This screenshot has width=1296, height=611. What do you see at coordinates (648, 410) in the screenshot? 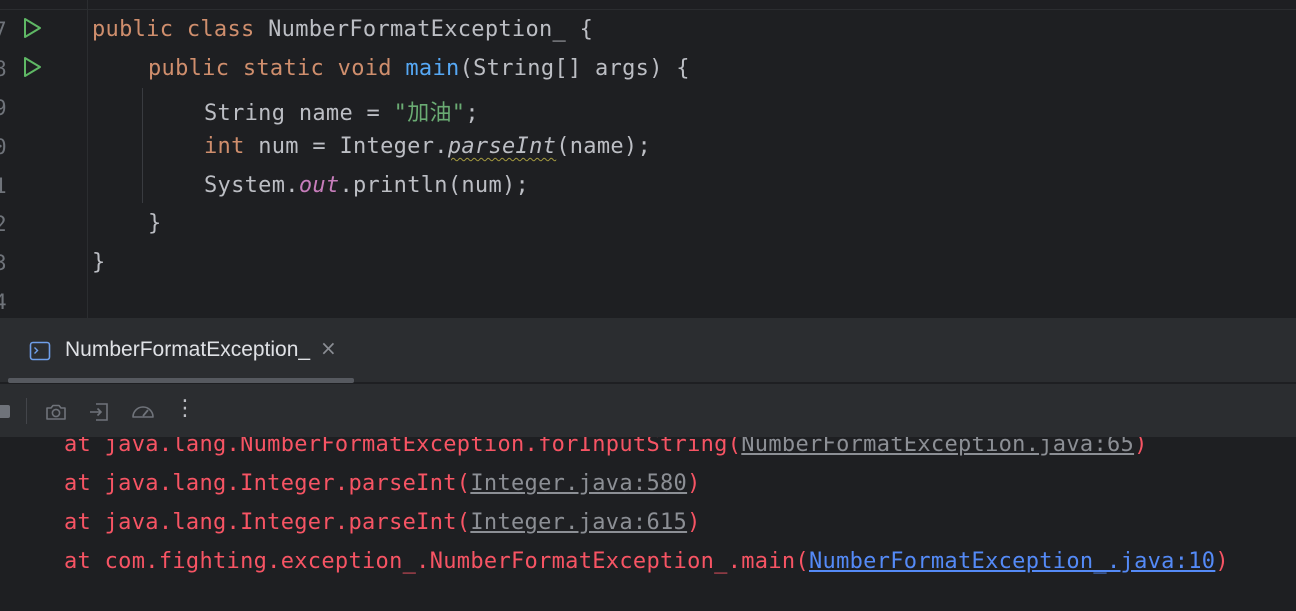
I see `run-toolbar: ⋮` at bounding box center [648, 410].